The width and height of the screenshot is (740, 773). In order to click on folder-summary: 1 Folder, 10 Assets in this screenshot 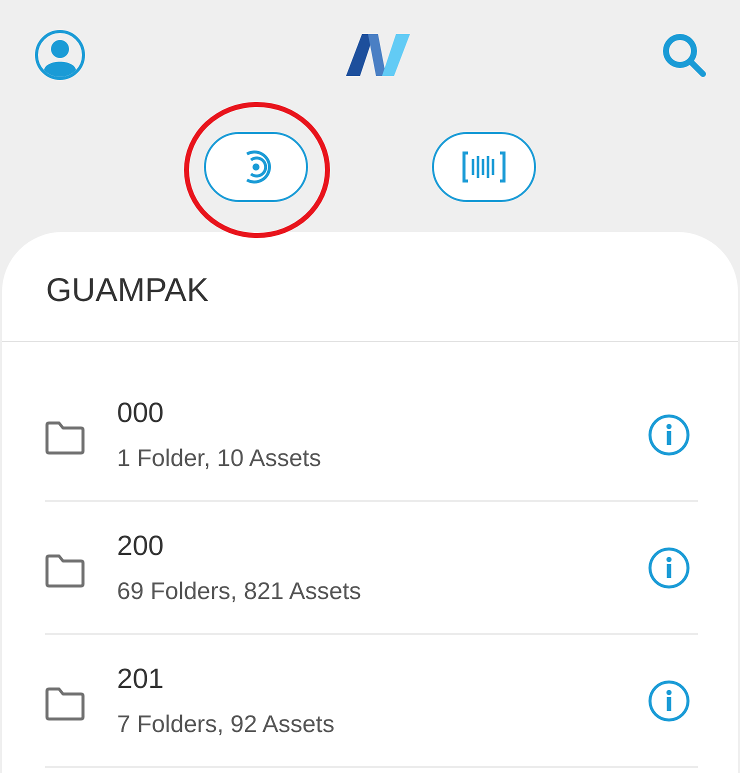, I will do `click(219, 458)`.